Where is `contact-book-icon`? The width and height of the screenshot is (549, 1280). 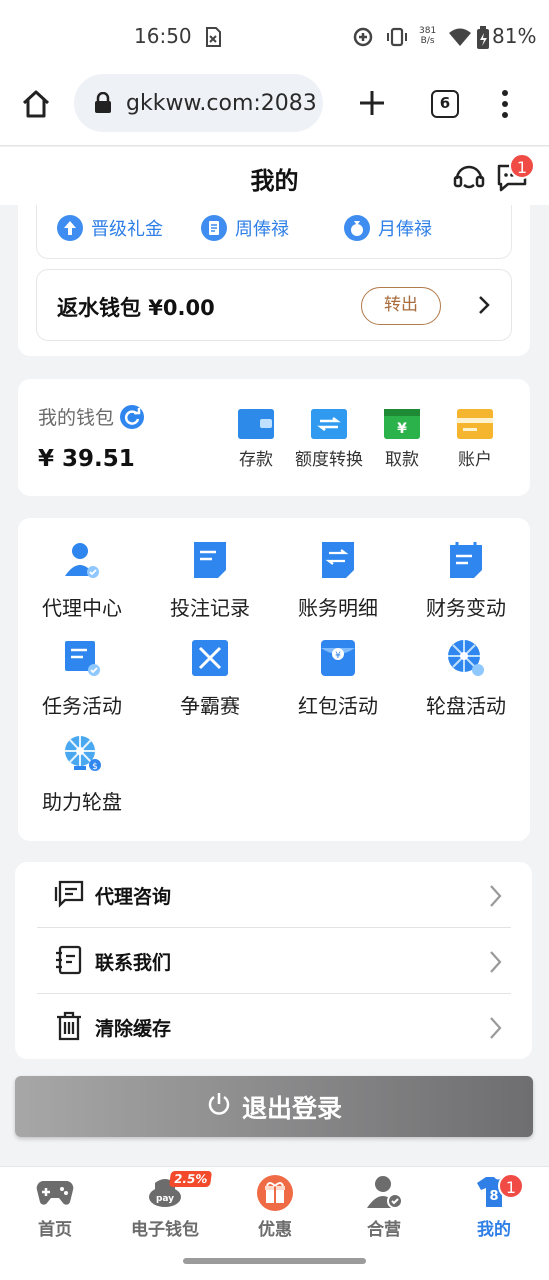 contact-book-icon is located at coordinates (69, 962).